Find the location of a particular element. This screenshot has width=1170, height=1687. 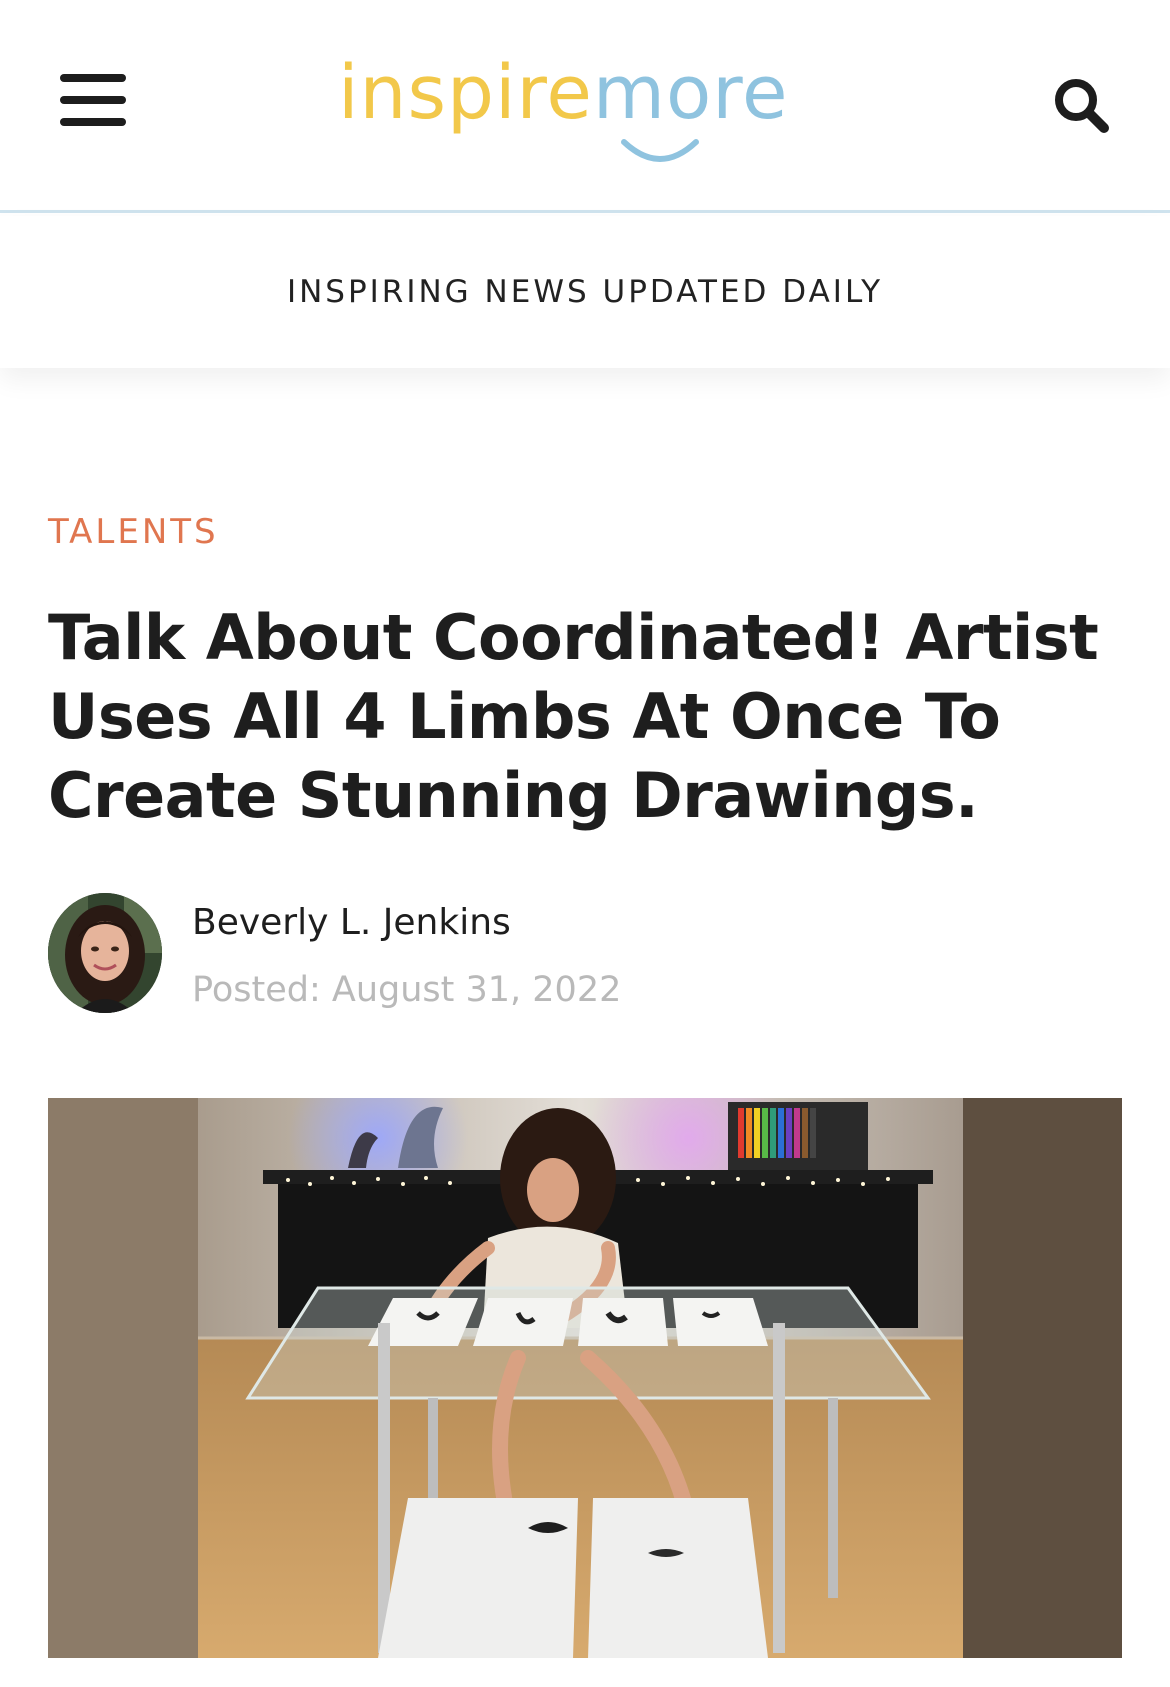

author-name: Beverly L. Jenkins is located at coordinates (351, 922).